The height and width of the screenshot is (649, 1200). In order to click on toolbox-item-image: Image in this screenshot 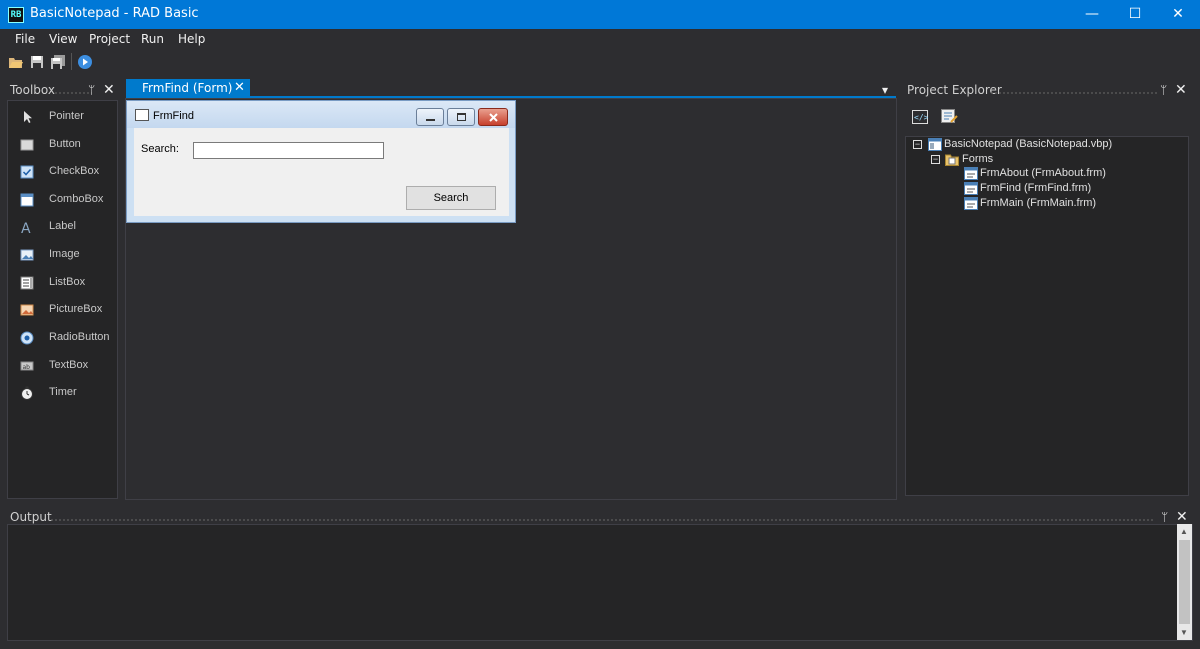, I will do `click(70, 256)`.